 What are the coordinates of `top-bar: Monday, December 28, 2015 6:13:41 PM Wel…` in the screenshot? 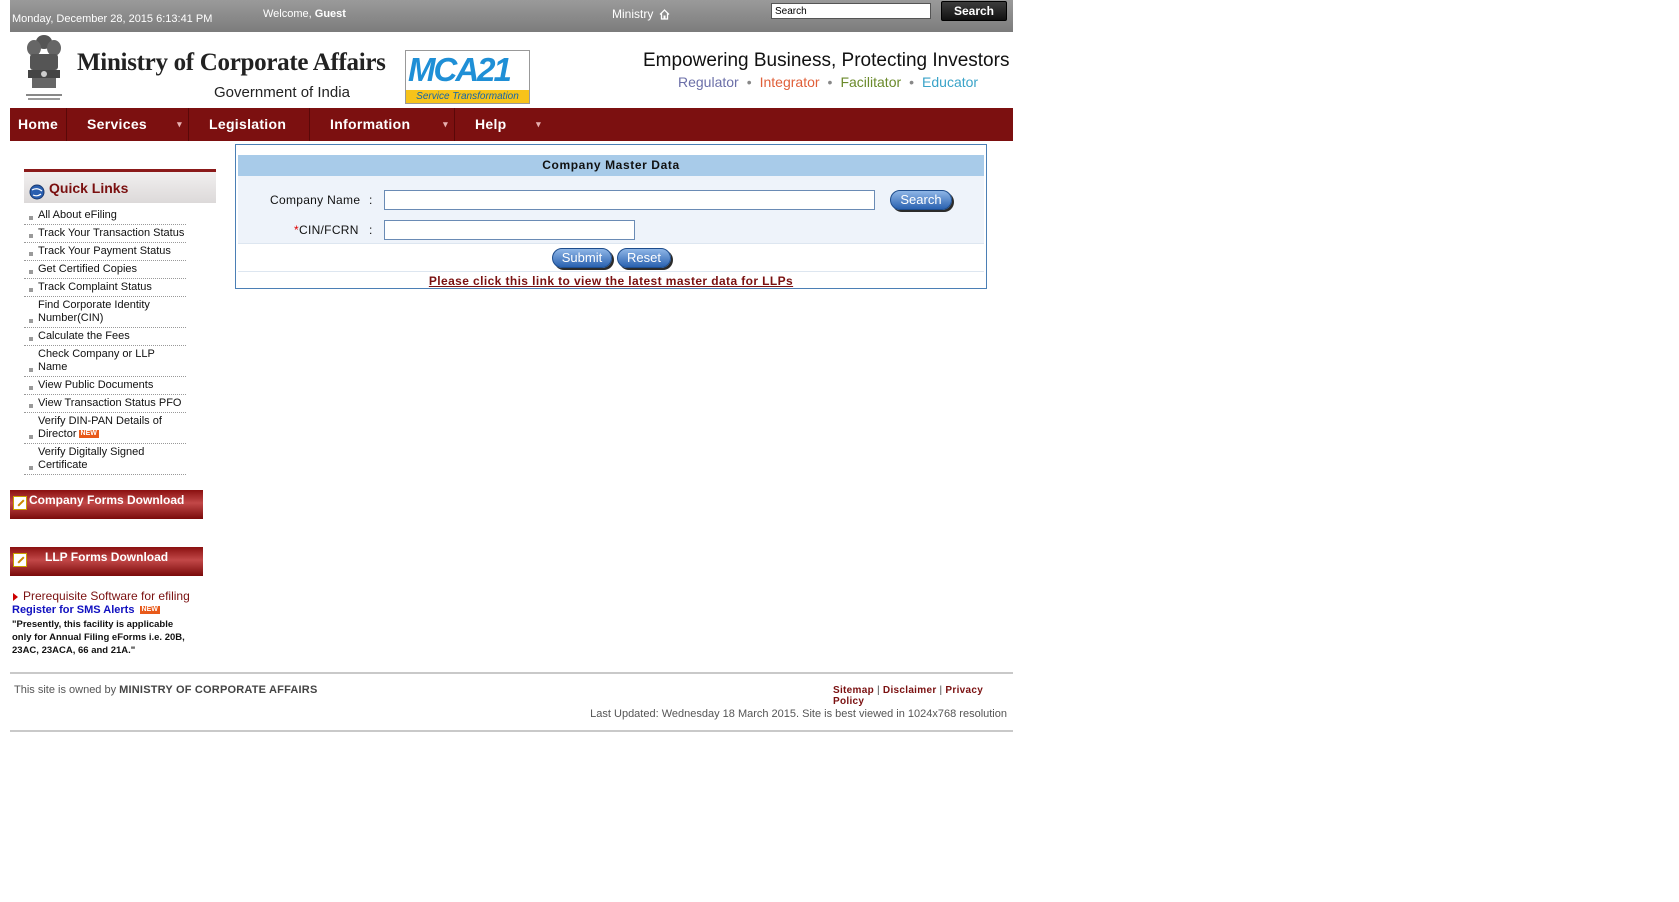 It's located at (511, 16).